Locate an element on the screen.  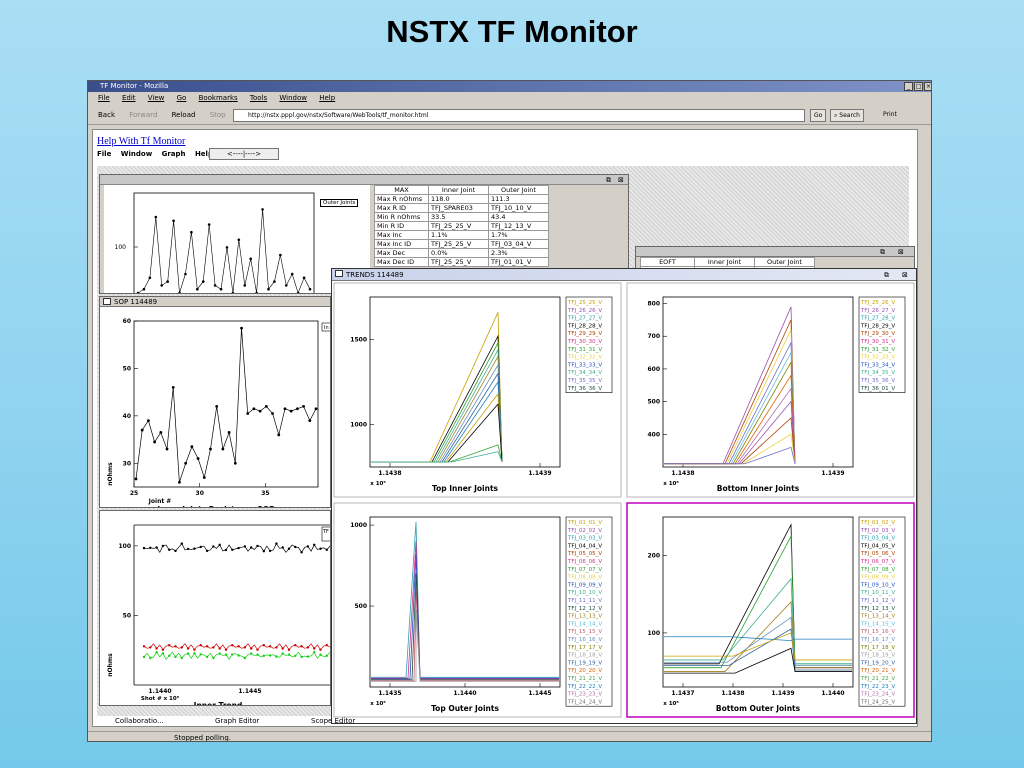
legend-entry: TFJ_24_25_V is located at coordinates (877, 702).